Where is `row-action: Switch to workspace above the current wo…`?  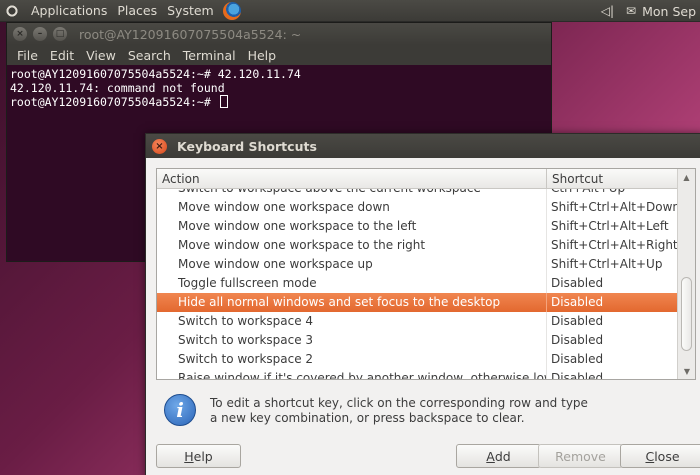 row-action: Switch to workspace above the current wo… is located at coordinates (352, 193).